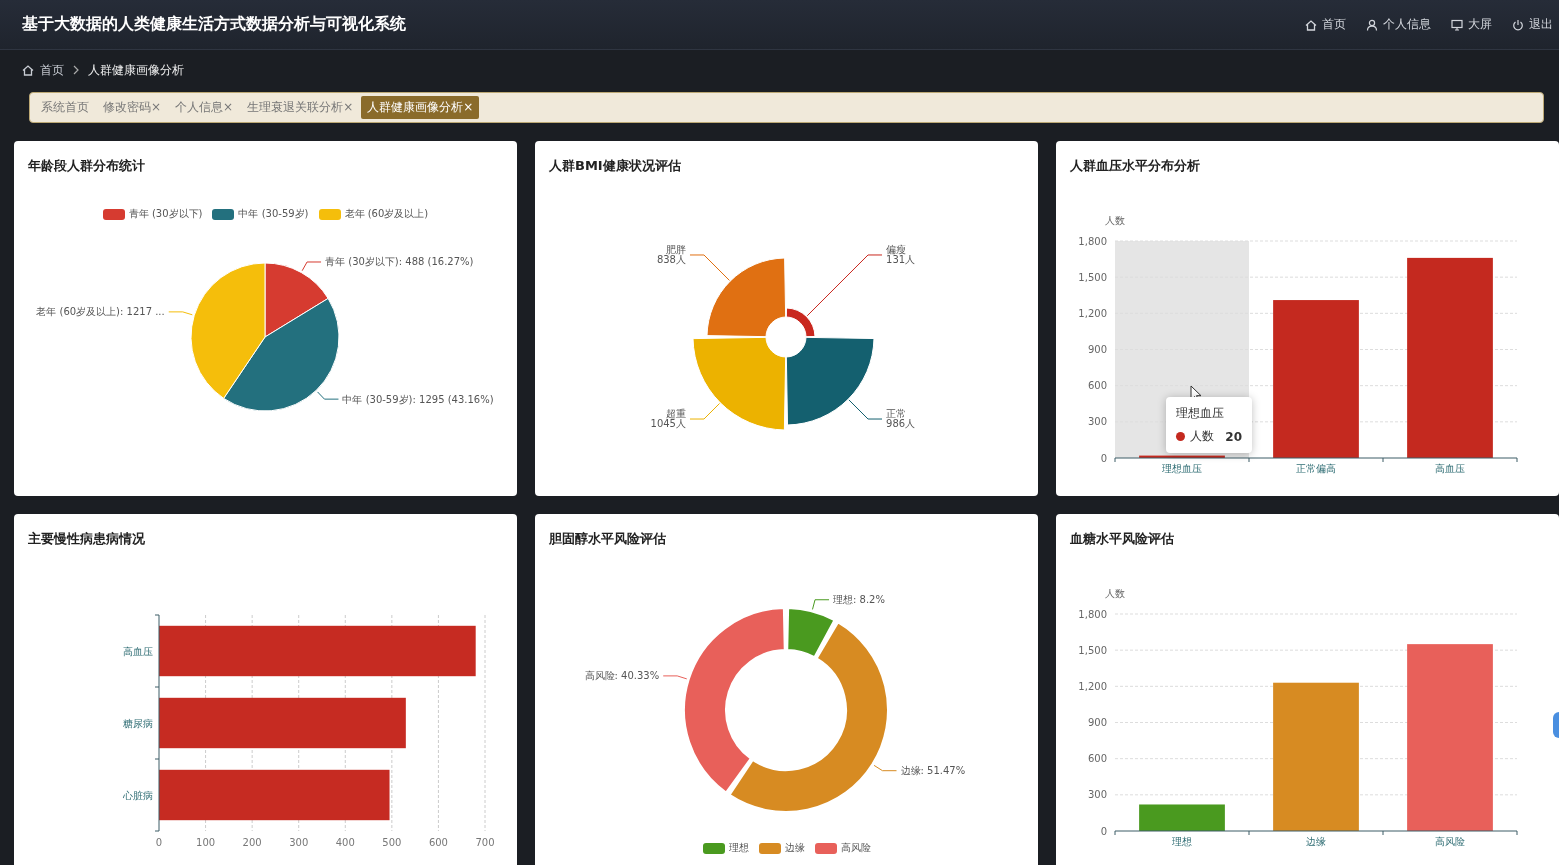 Image resolution: width=1559 pixels, height=865 pixels. Describe the element at coordinates (1325, 24) in the screenshot. I see `nav-link: 首页` at that location.